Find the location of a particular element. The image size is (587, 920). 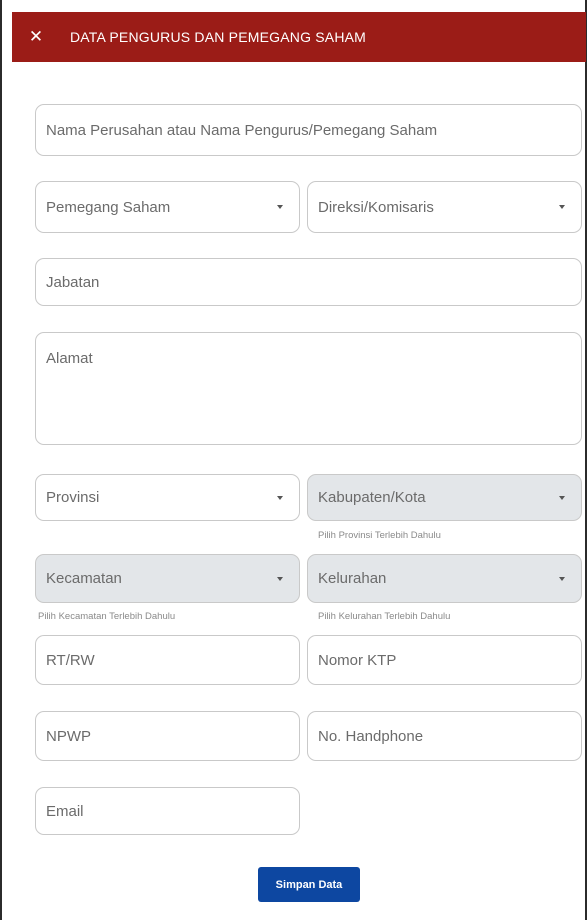

dialog-header: ✕ DATA PENGURUS DAN PEMEGANG SAHAM is located at coordinates (299, 37).